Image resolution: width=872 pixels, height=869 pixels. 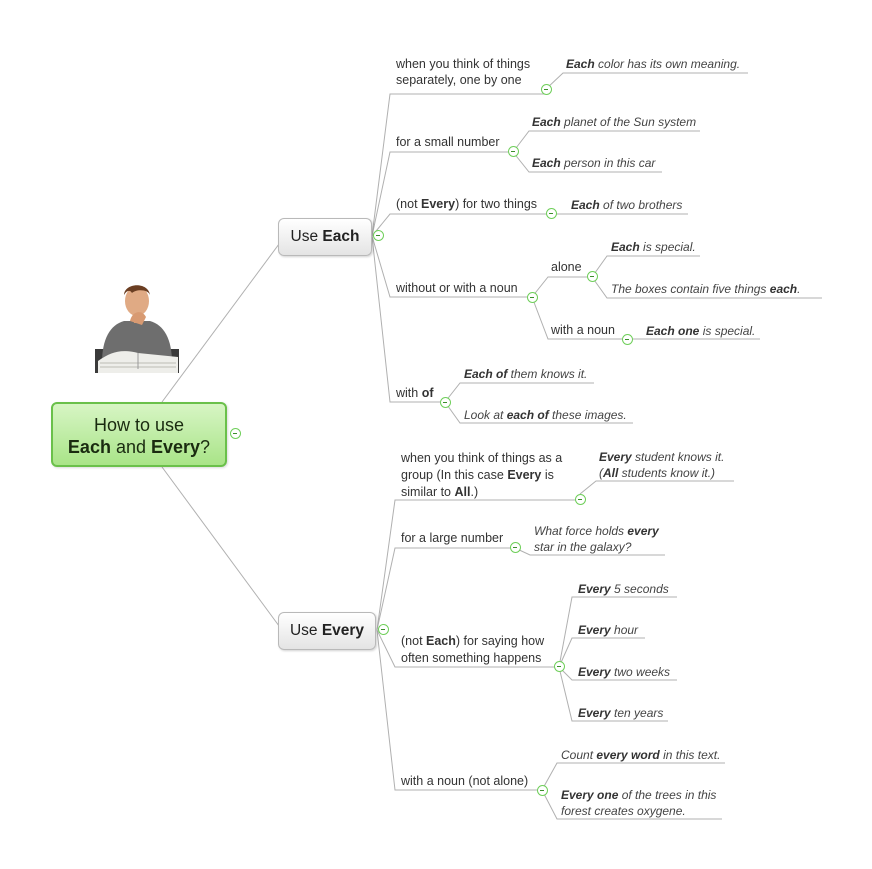 What do you see at coordinates (442, 194) in the screenshot?
I see `connector-each-t2` at bounding box center [442, 194].